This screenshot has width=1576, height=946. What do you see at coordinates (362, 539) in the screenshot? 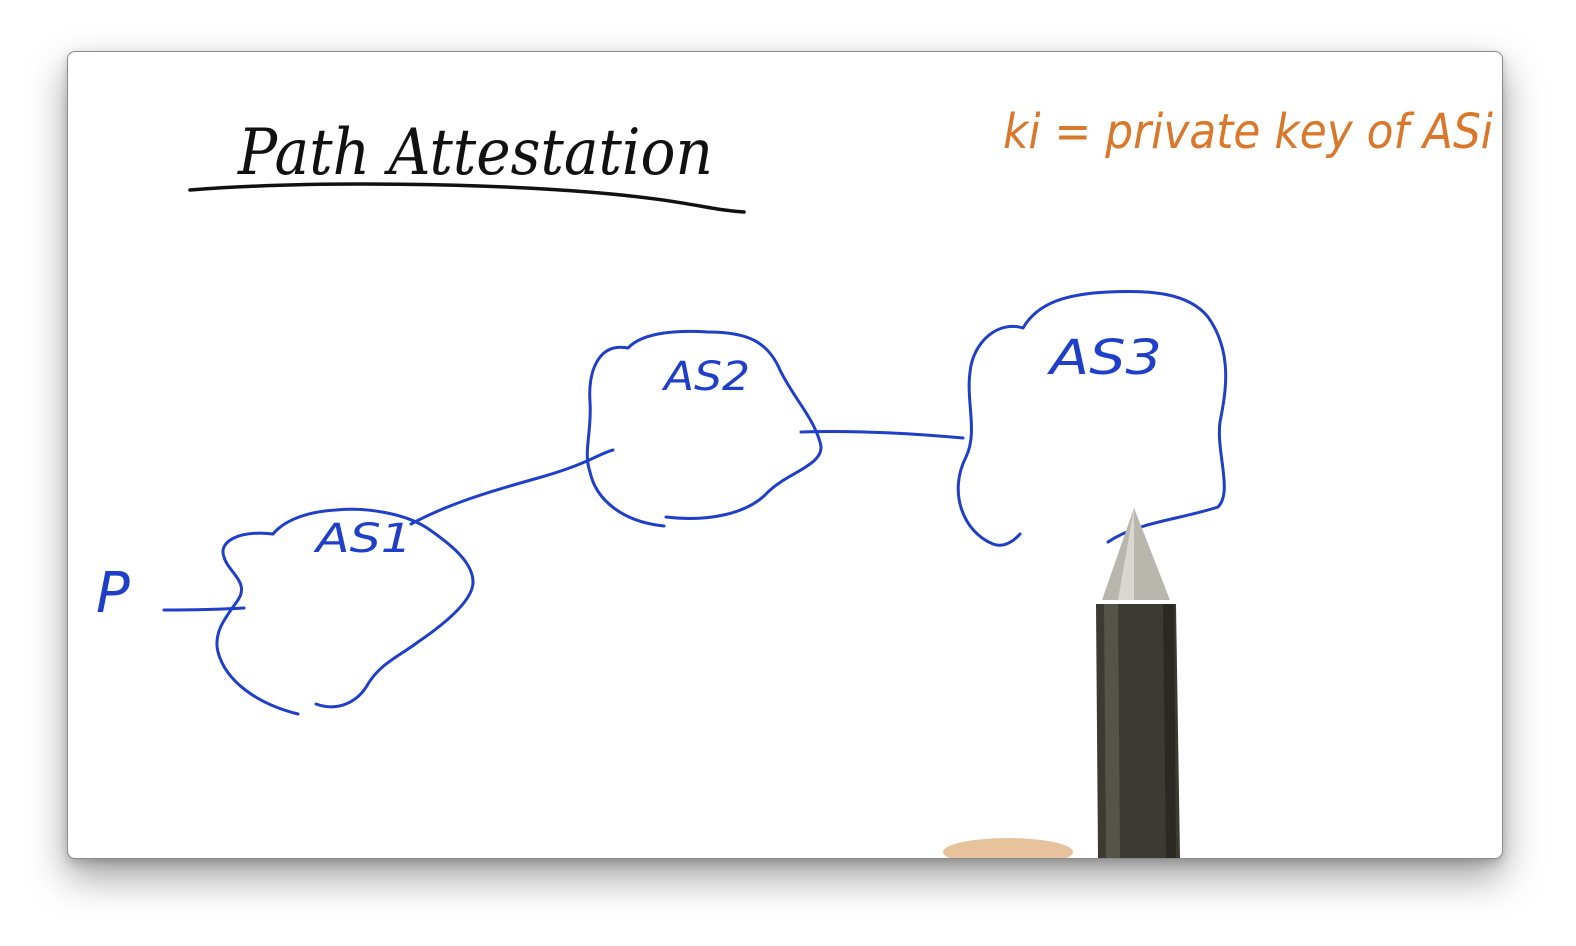
I see `node-label: AS1` at bounding box center [362, 539].